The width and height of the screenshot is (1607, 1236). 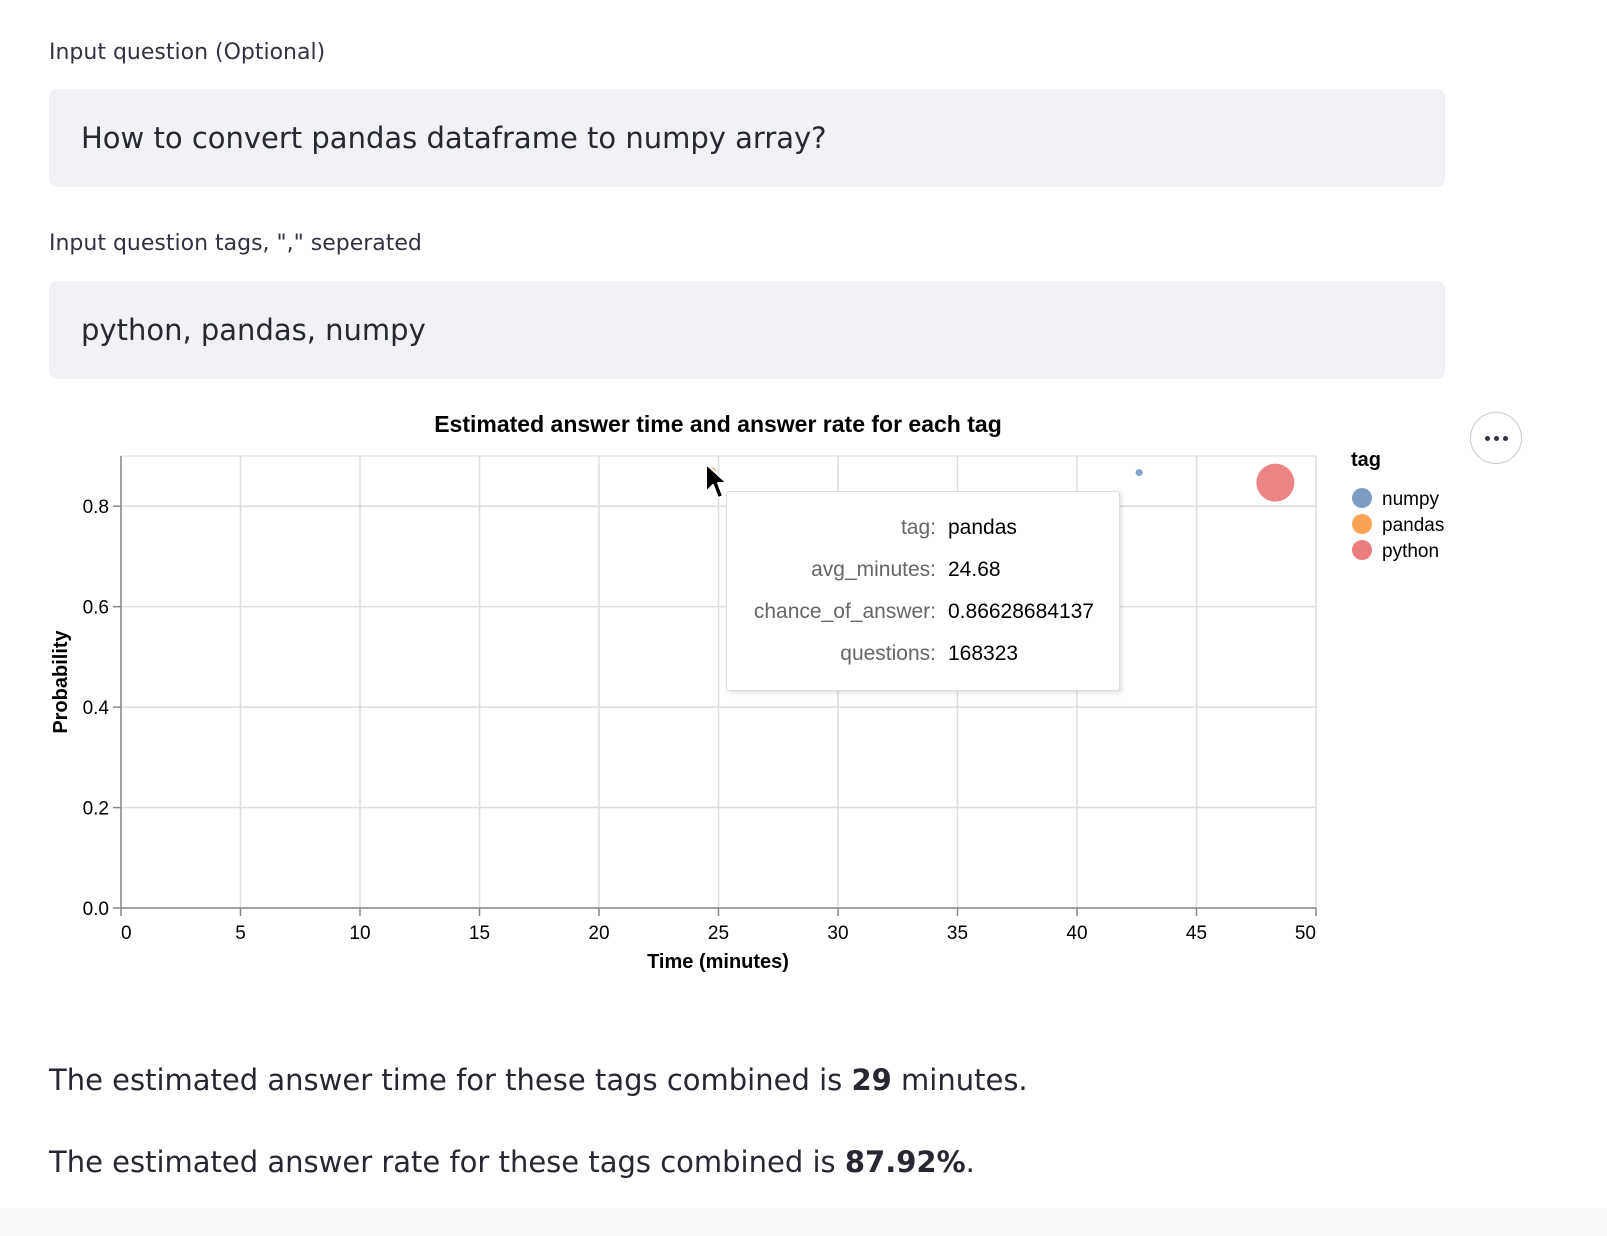 What do you see at coordinates (918, 527) in the screenshot?
I see `tooltip-key: tag:` at bounding box center [918, 527].